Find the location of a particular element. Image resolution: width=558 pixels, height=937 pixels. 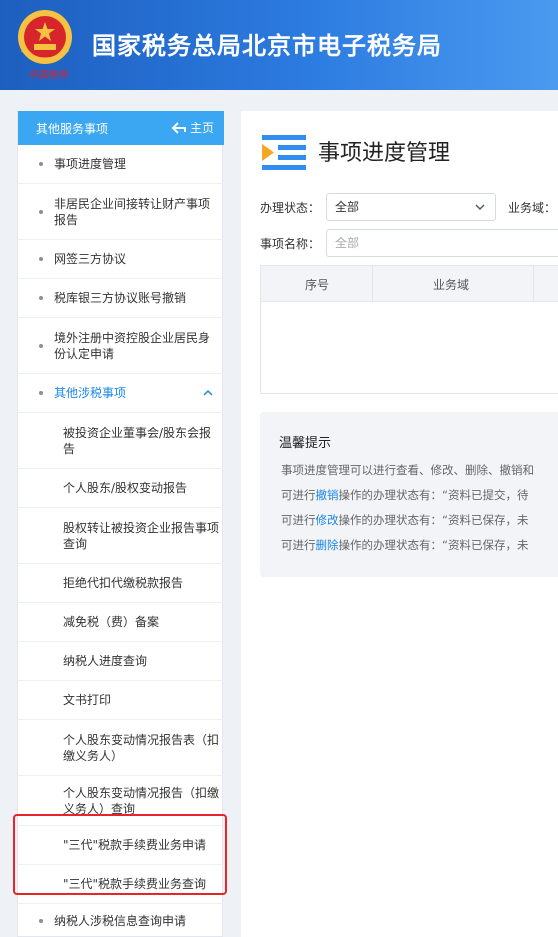

tip-text: 操作的办理状态有：“资料已提交，待 is located at coordinates (433, 495).